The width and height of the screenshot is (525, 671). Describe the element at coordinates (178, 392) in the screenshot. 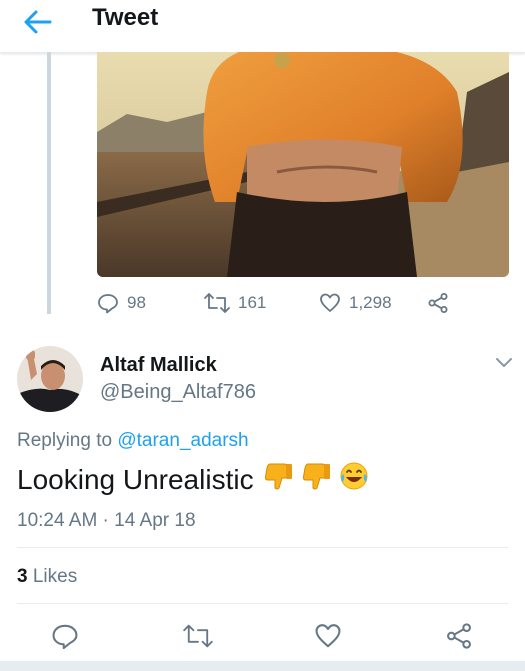

I see `author-handle: @Being_Altaf786` at that location.